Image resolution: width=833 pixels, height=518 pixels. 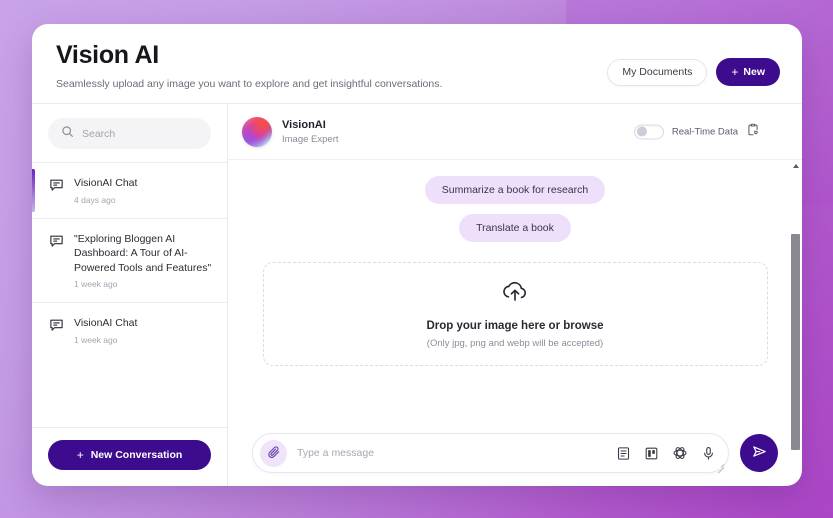 I want to click on cloud-upload-icon, so click(x=515, y=294).